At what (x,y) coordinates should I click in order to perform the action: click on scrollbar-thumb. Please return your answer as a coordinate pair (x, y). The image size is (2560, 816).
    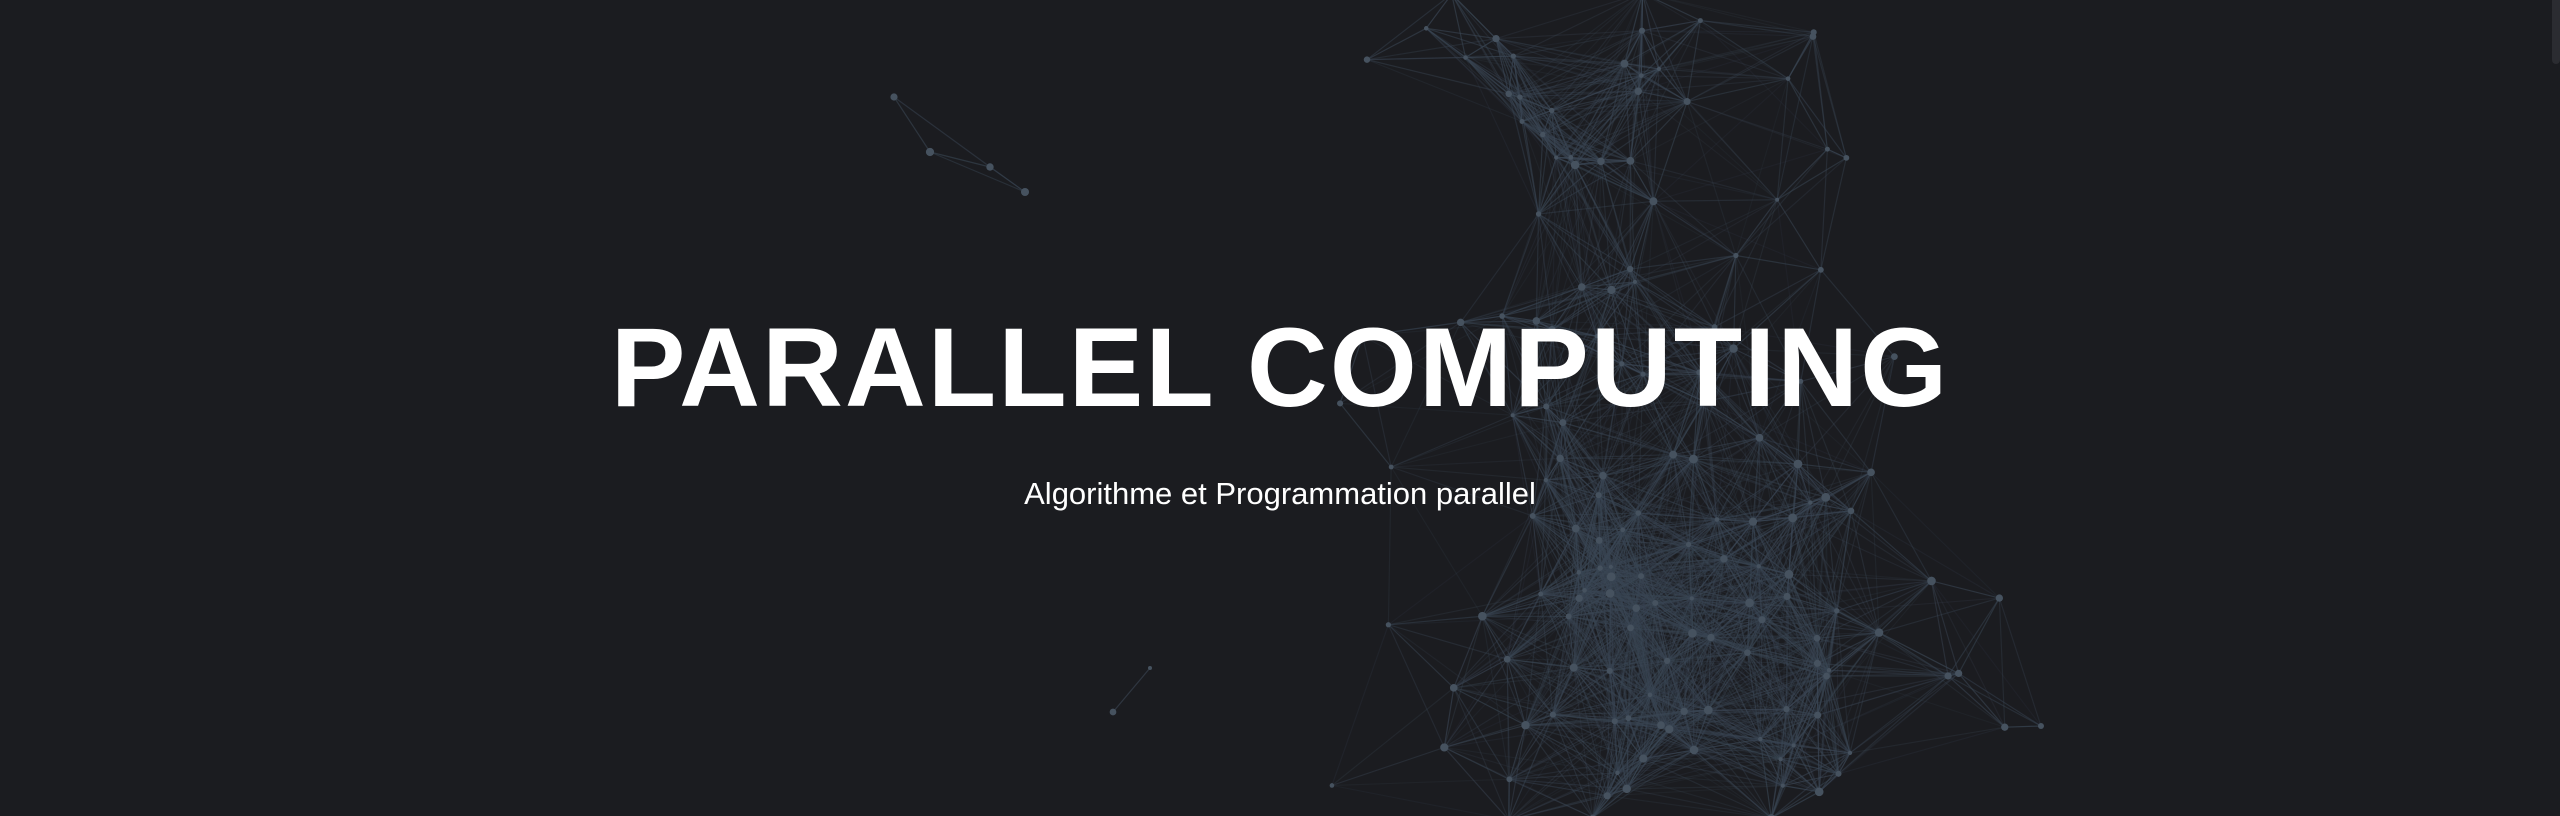
    Looking at the image, I should click on (2556, 32).